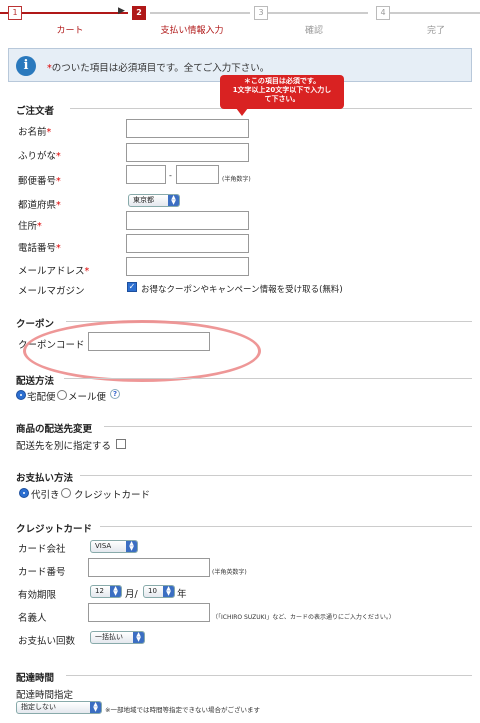 This screenshot has height=723, width=480. Describe the element at coordinates (45, 478) in the screenshot. I see `section-title-payment: お支払い方法` at that location.